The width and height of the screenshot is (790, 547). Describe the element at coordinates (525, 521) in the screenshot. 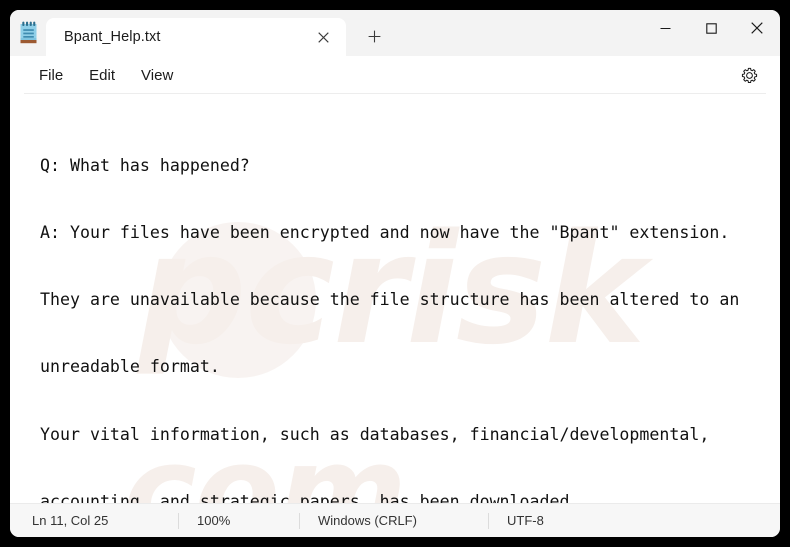

I see `status-encoding: UTF-8` at that location.